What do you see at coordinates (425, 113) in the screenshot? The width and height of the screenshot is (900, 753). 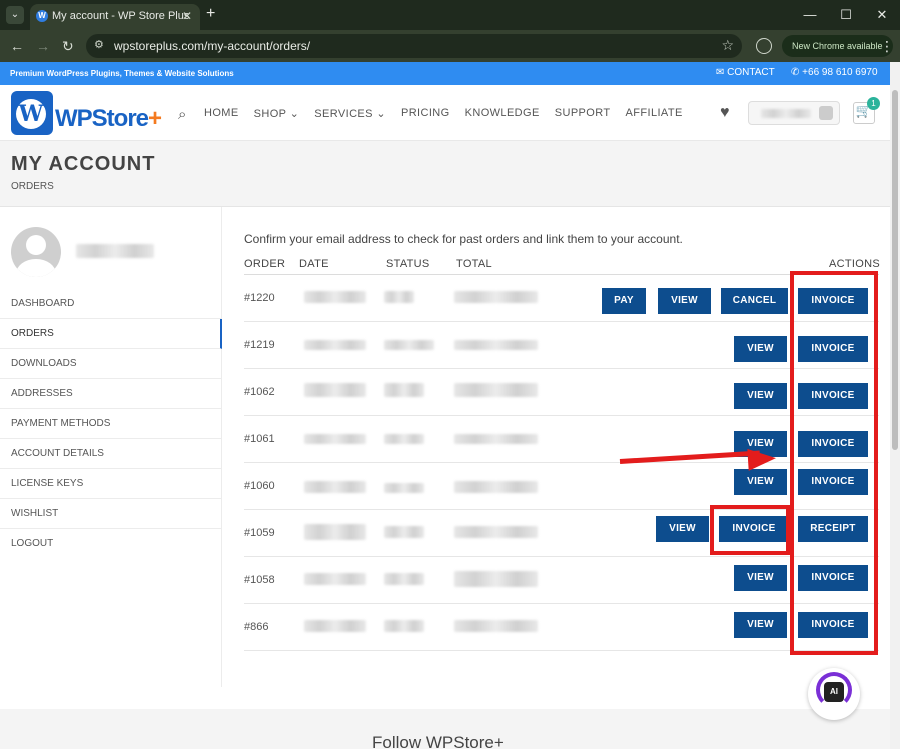 I see `menu-pricing: PRICING` at bounding box center [425, 113].